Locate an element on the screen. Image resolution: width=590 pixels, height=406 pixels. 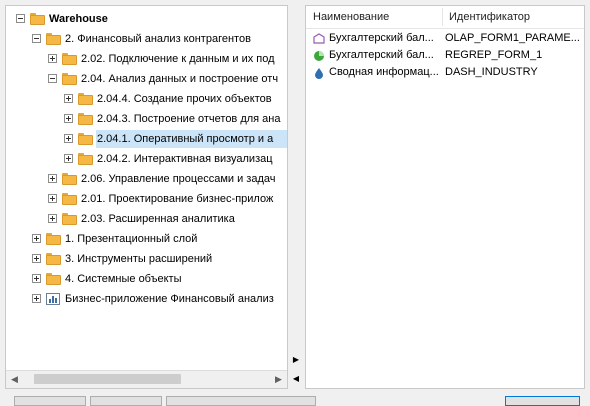
tree-node: 2.01. Проектирование бизнес-прилож is located at coordinates (146, 199).